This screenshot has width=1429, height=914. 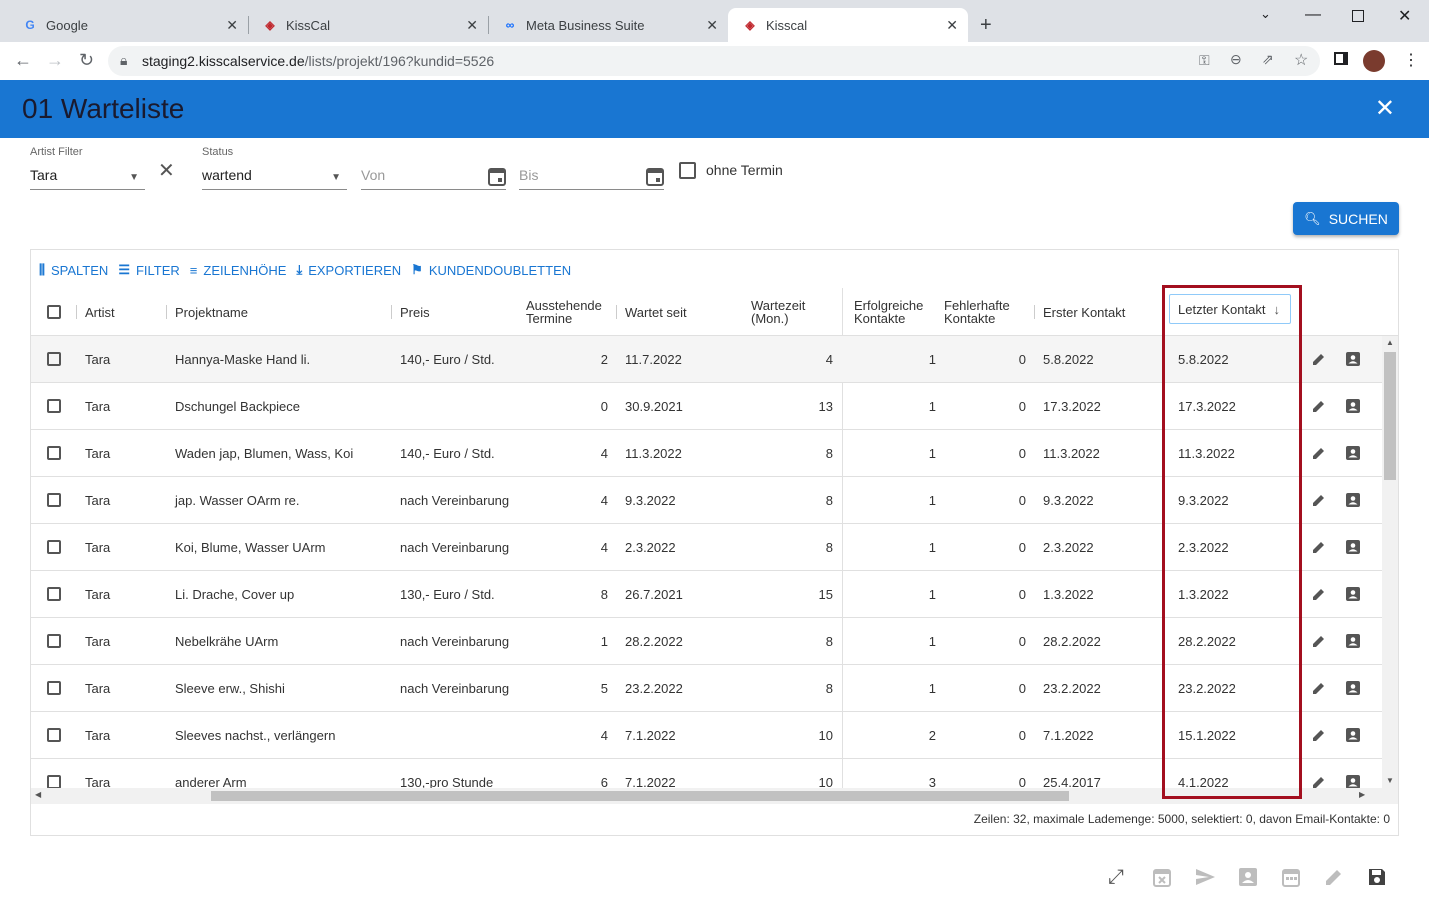 What do you see at coordinates (1390, 780) in the screenshot?
I see `scroll-down-icon: ▼` at bounding box center [1390, 780].